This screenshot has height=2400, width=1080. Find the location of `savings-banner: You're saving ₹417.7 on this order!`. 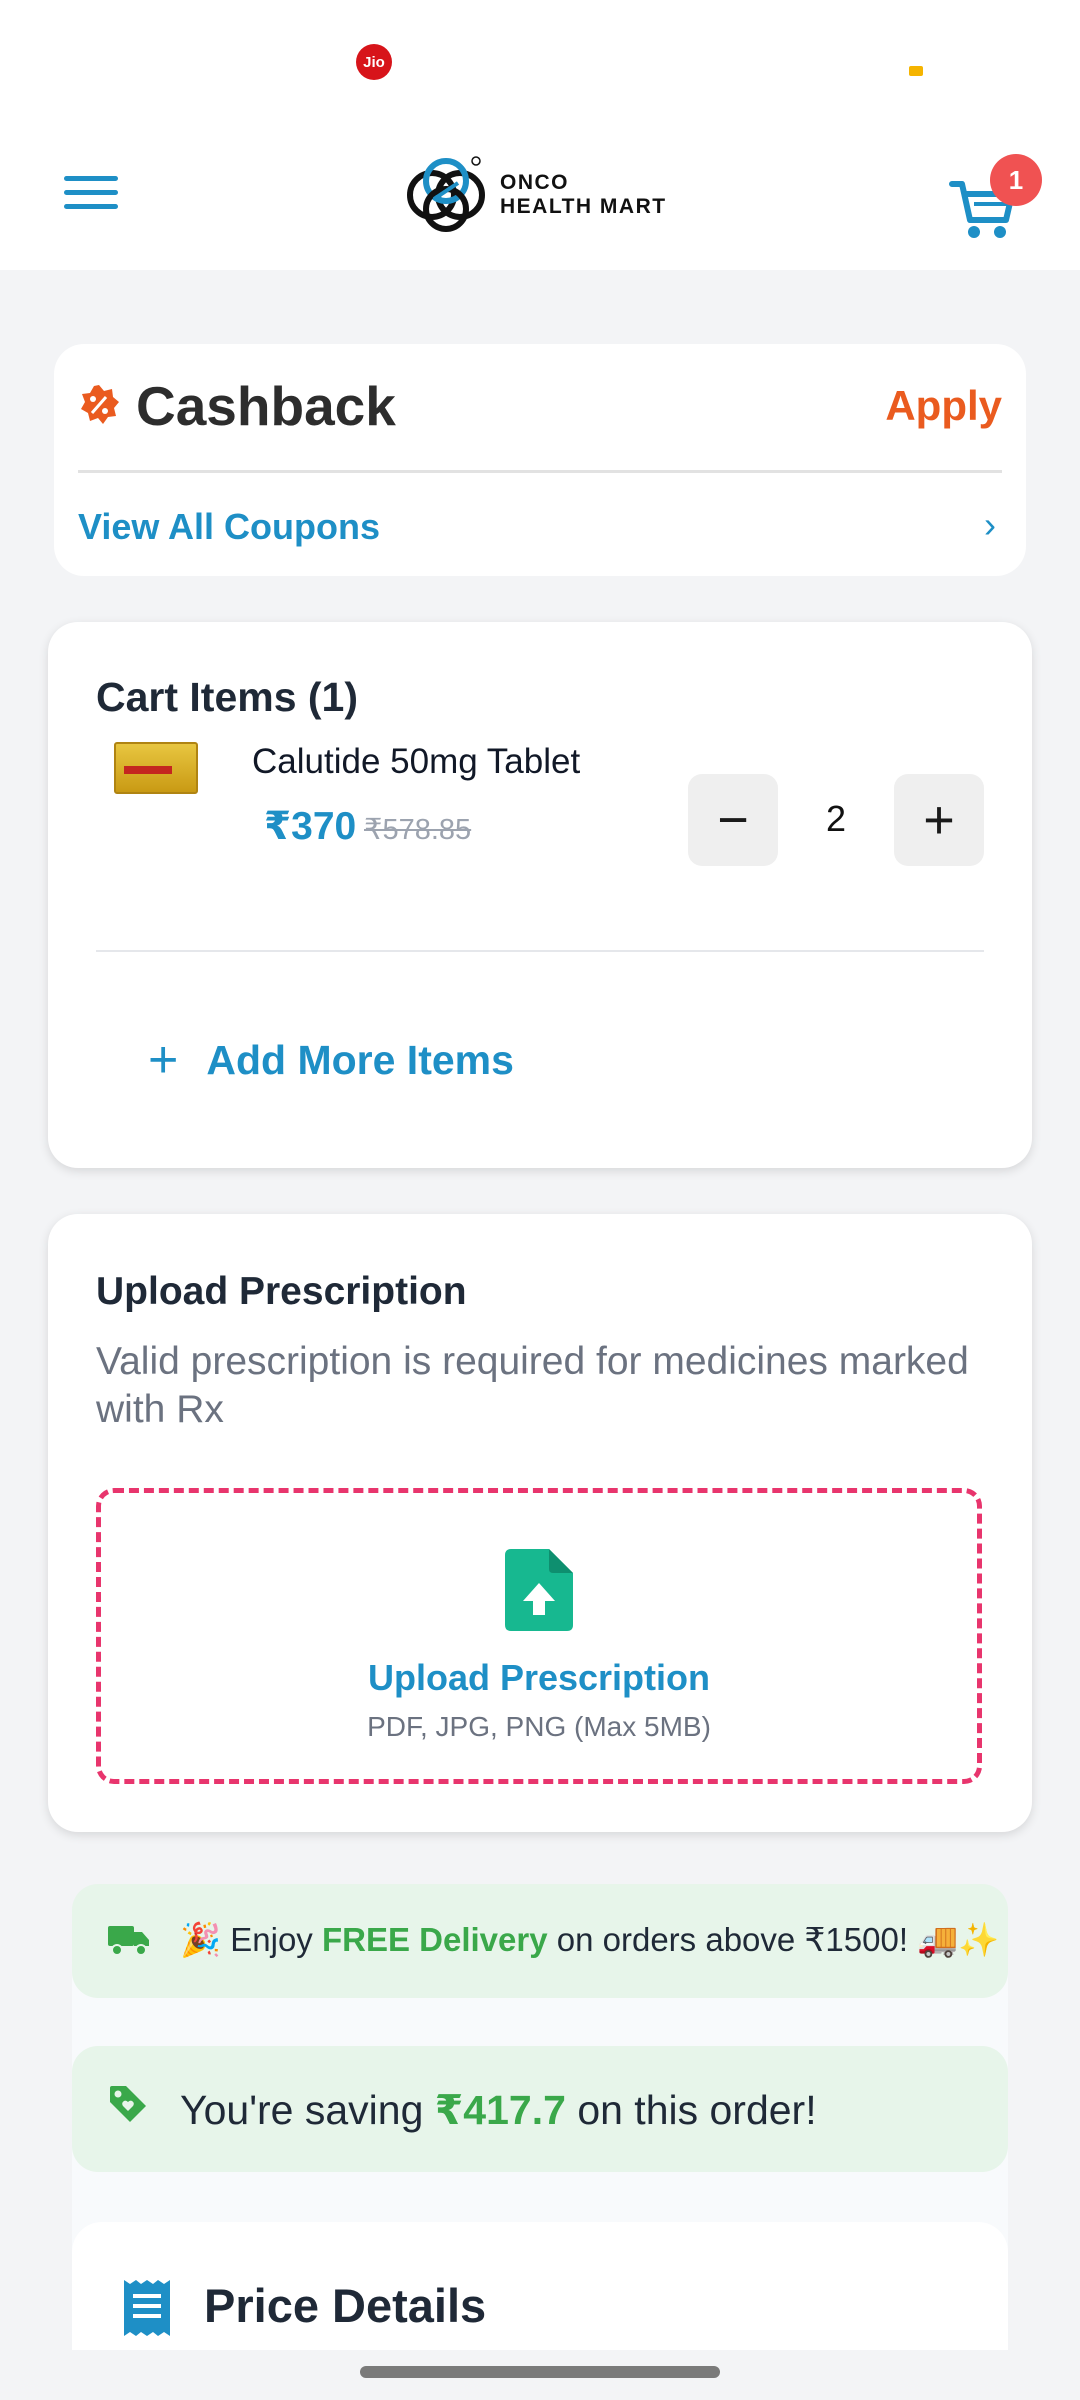

savings-banner: You're saving ₹417.7 on this order! is located at coordinates (540, 2109).